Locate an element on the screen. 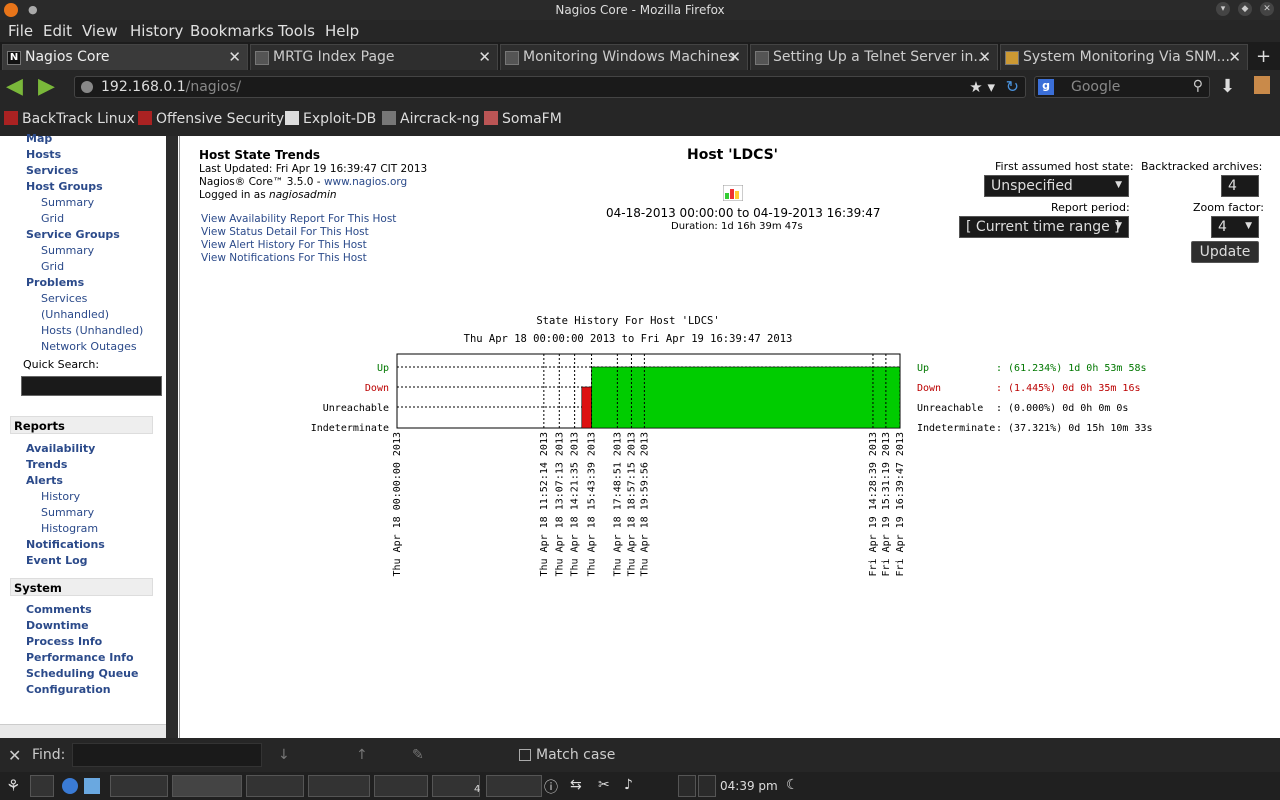 This screenshot has height=800, width=1280. side-link-problem-services: Services is located at coordinates (64, 298).